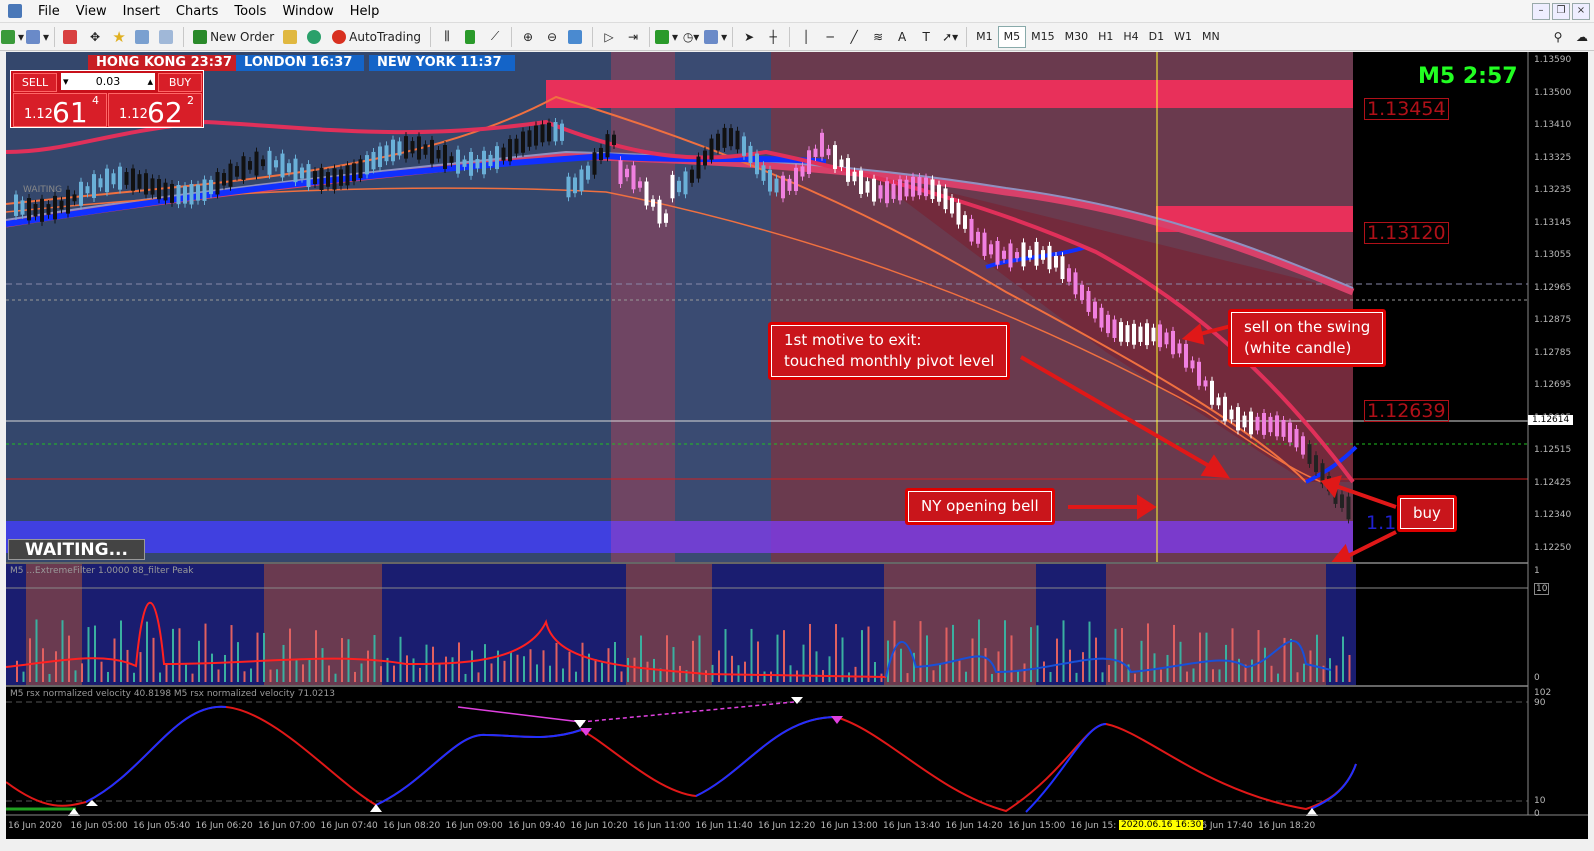 This screenshot has height=851, width=1594. What do you see at coordinates (12, 37) in the screenshot?
I see `new-chart-icon: ▾` at bounding box center [12, 37].